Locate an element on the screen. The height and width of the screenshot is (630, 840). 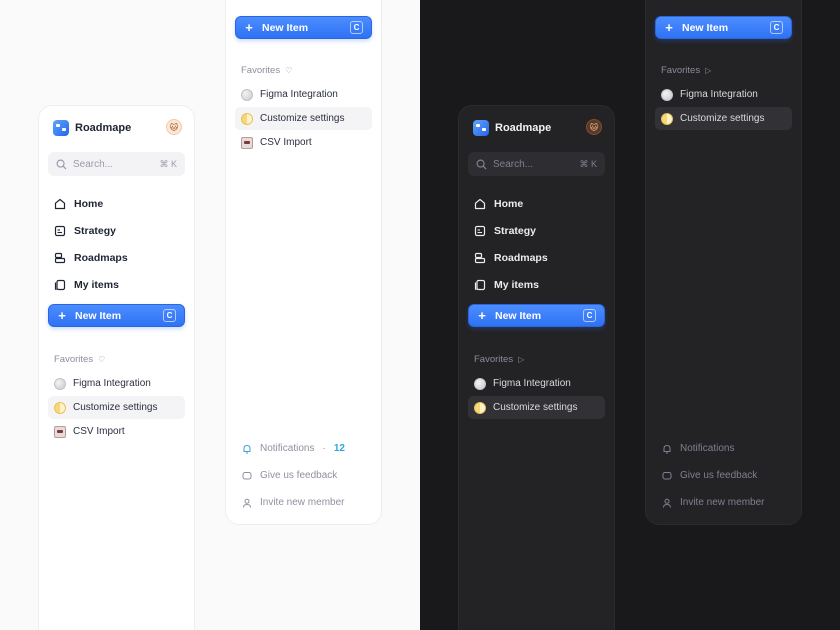
nav-label: My items is located at coordinates (96, 284).